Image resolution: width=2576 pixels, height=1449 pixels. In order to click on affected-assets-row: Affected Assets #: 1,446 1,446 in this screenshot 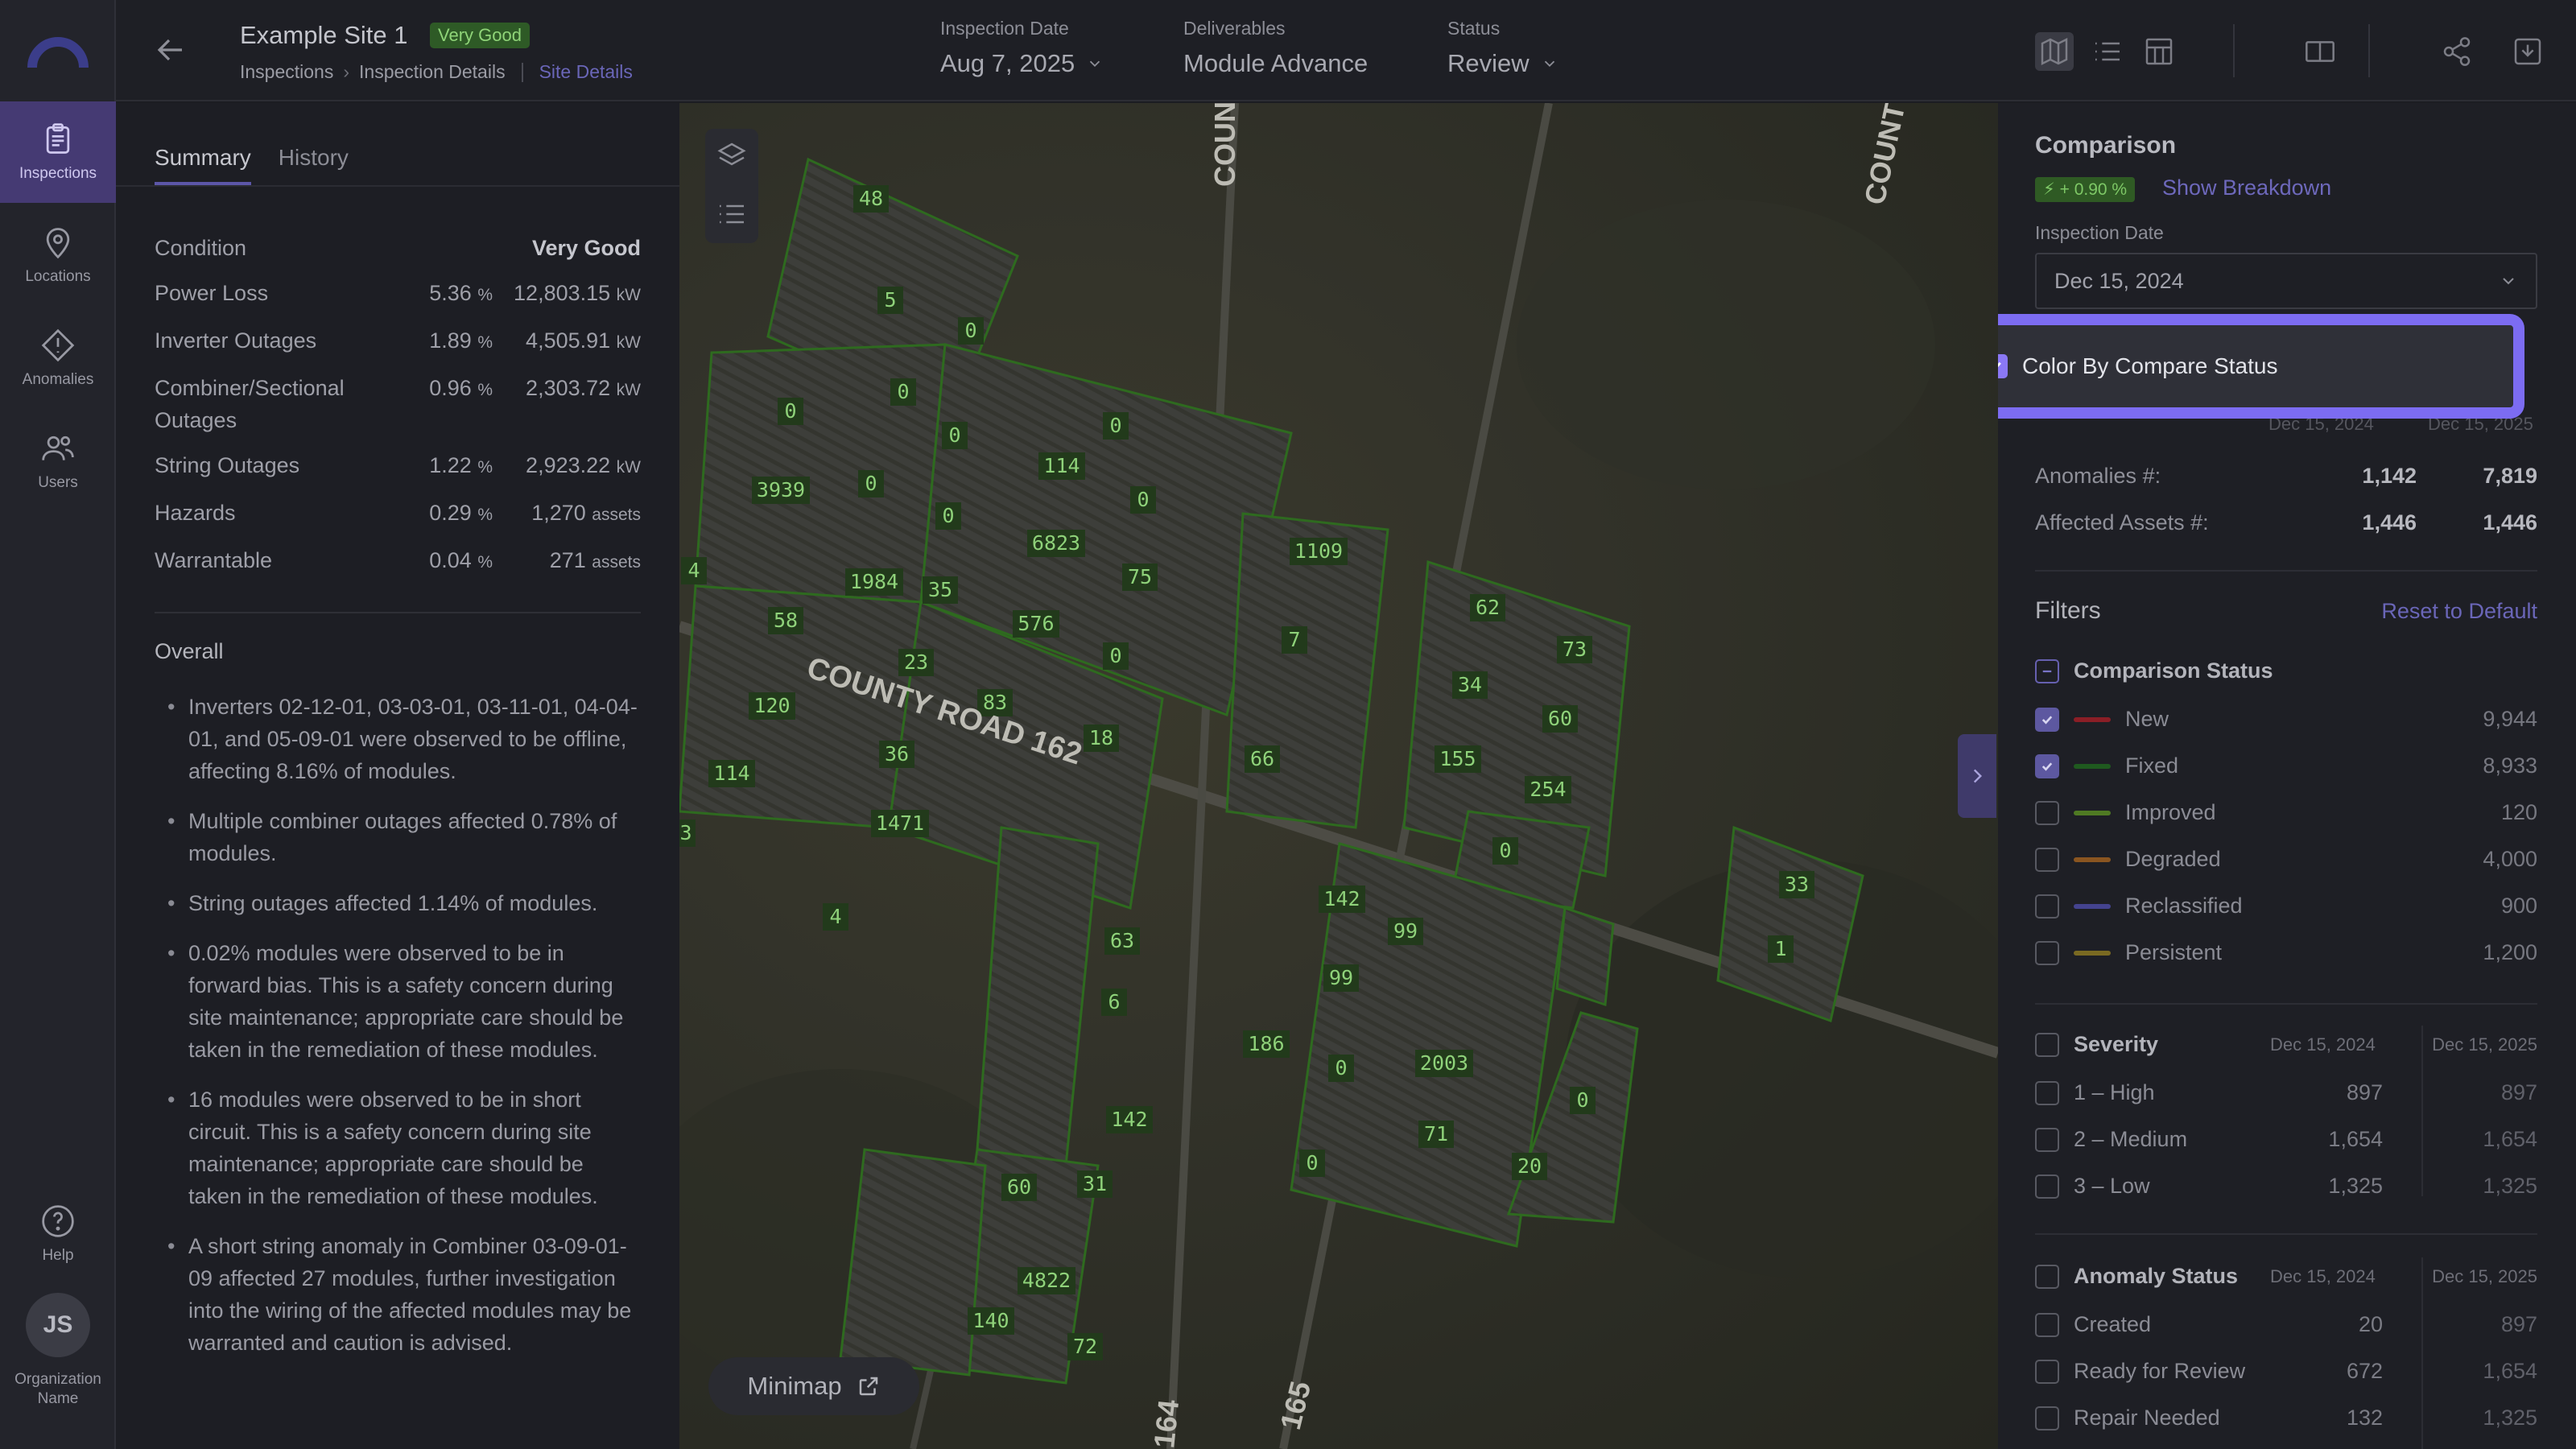, I will do `click(2286, 522)`.